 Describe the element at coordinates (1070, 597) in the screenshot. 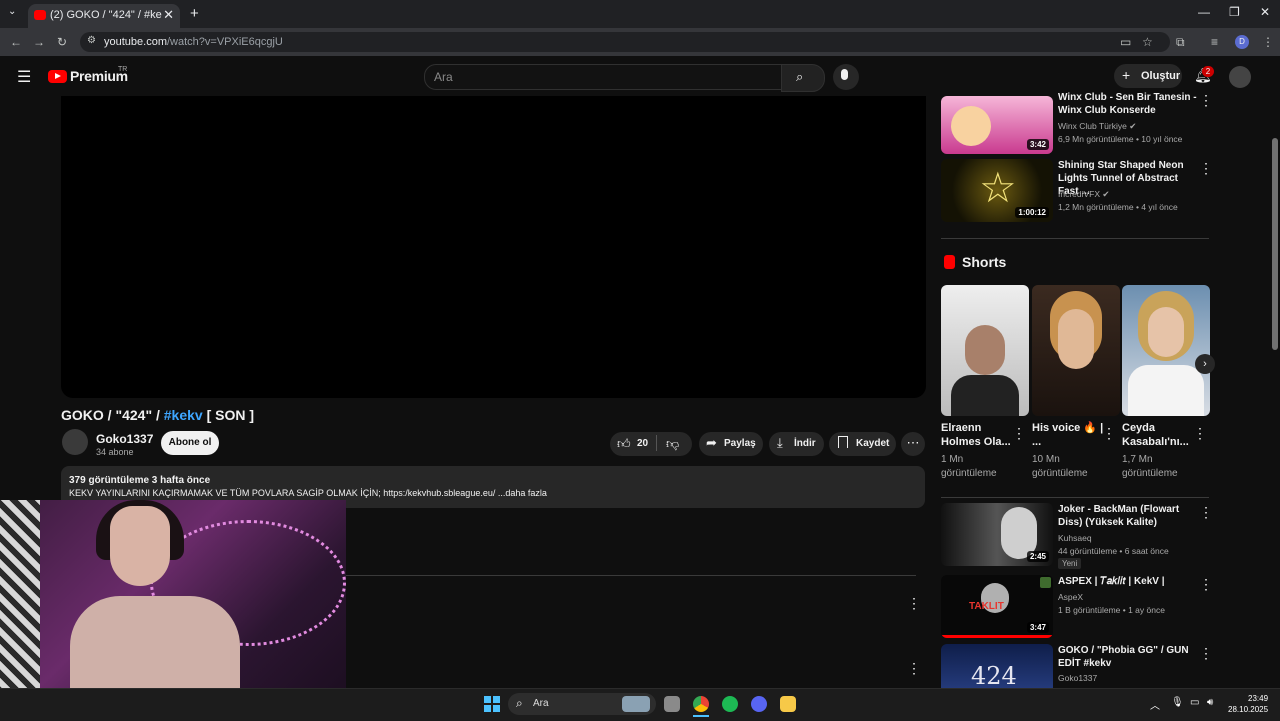

I see `video-channel: AspeX` at that location.